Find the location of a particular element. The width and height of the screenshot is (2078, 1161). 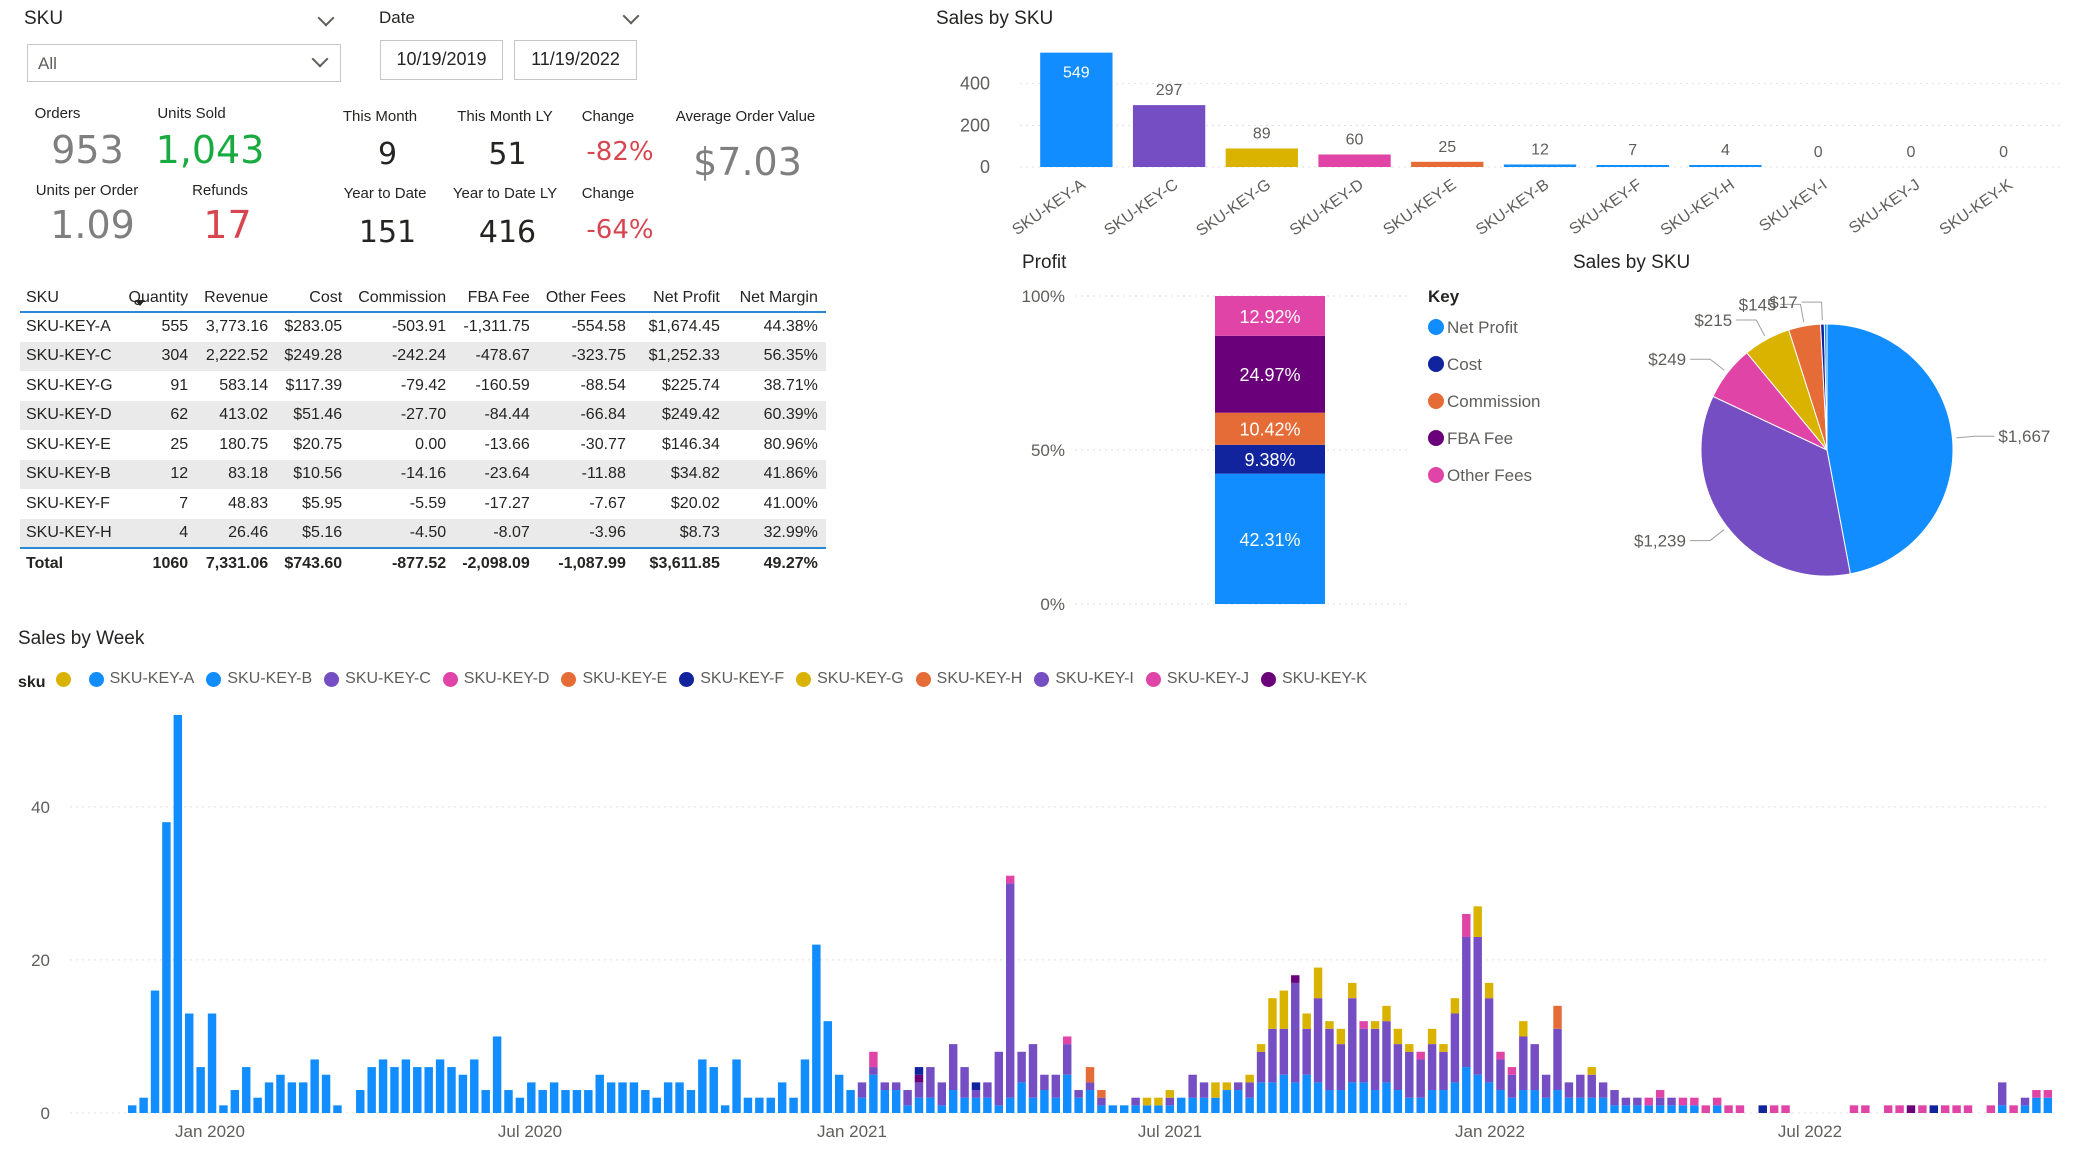

column-header-net-margin: Net Margin is located at coordinates (777, 291).